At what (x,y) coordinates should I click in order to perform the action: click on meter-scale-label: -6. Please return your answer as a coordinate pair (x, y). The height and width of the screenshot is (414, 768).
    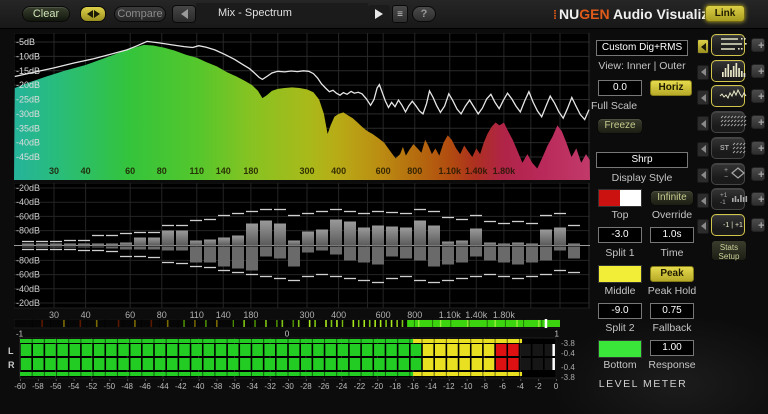
    Looking at the image, I should click on (503, 386).